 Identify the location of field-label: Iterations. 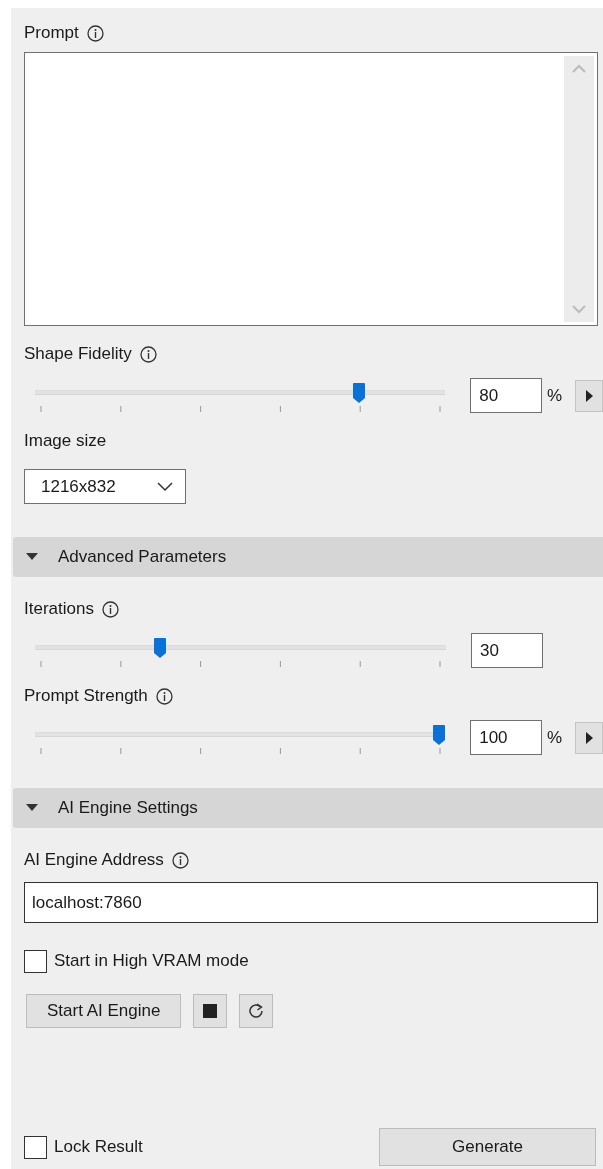
(59, 609).